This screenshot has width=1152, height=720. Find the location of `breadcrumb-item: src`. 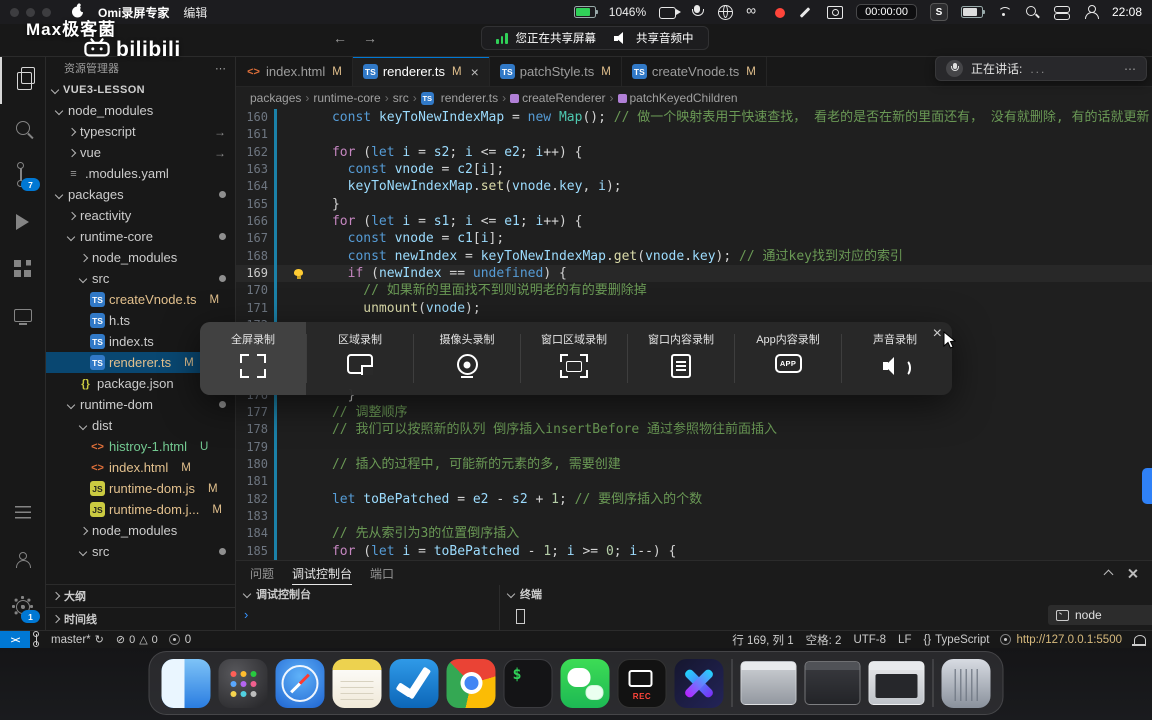

breadcrumb-item: src is located at coordinates (401, 98).